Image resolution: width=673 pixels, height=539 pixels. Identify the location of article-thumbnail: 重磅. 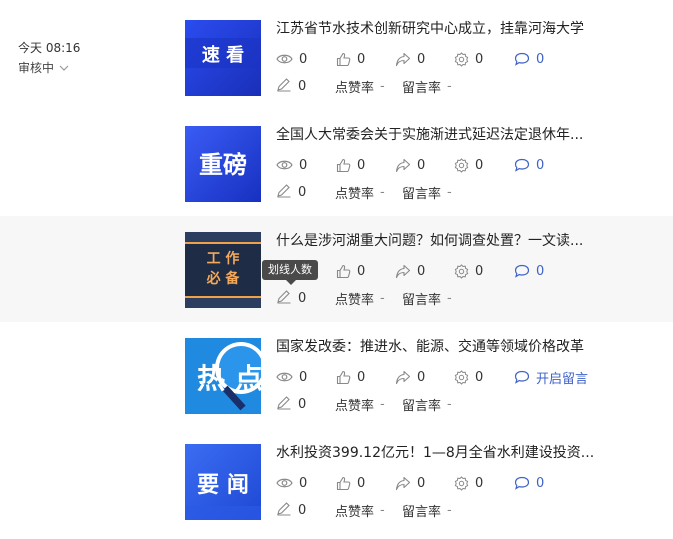
(223, 164).